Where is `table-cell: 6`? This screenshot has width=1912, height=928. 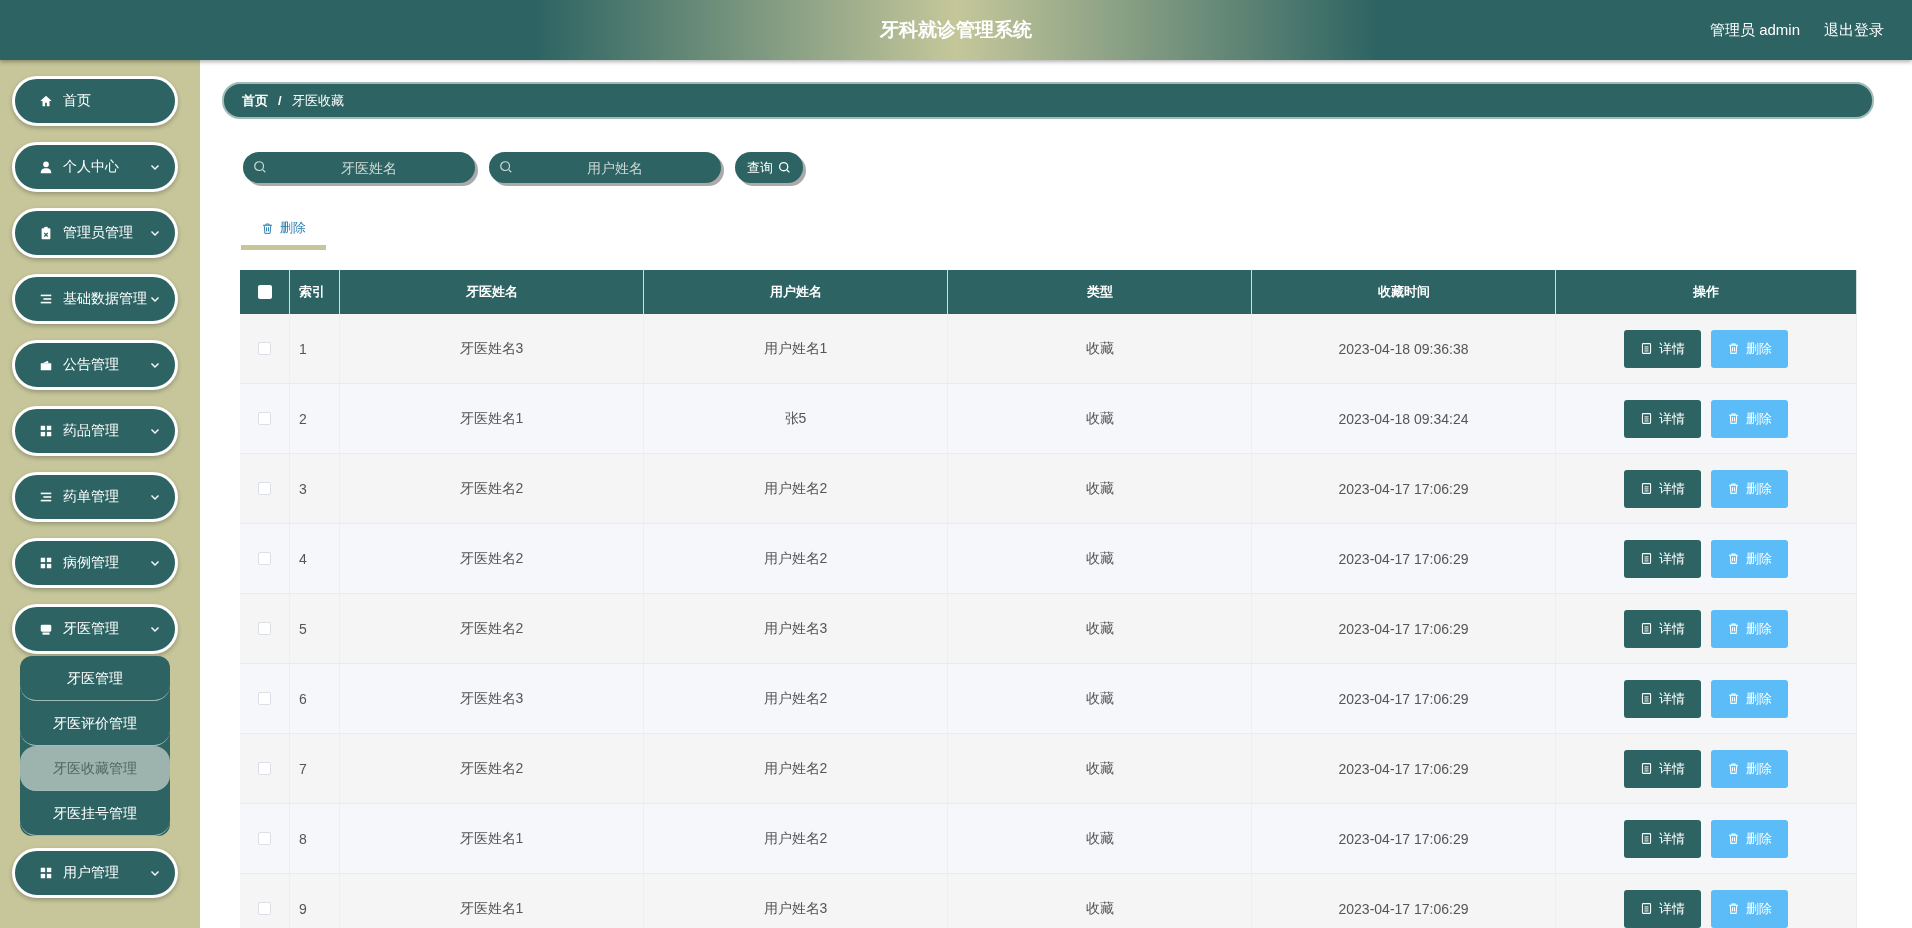 table-cell: 6 is located at coordinates (315, 698).